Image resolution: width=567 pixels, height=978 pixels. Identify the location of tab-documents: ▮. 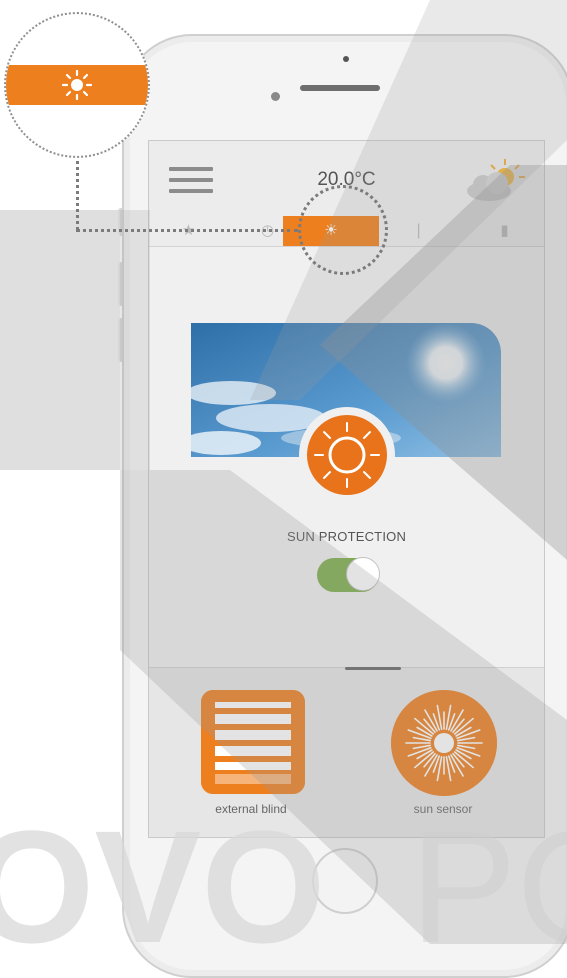
(504, 231).